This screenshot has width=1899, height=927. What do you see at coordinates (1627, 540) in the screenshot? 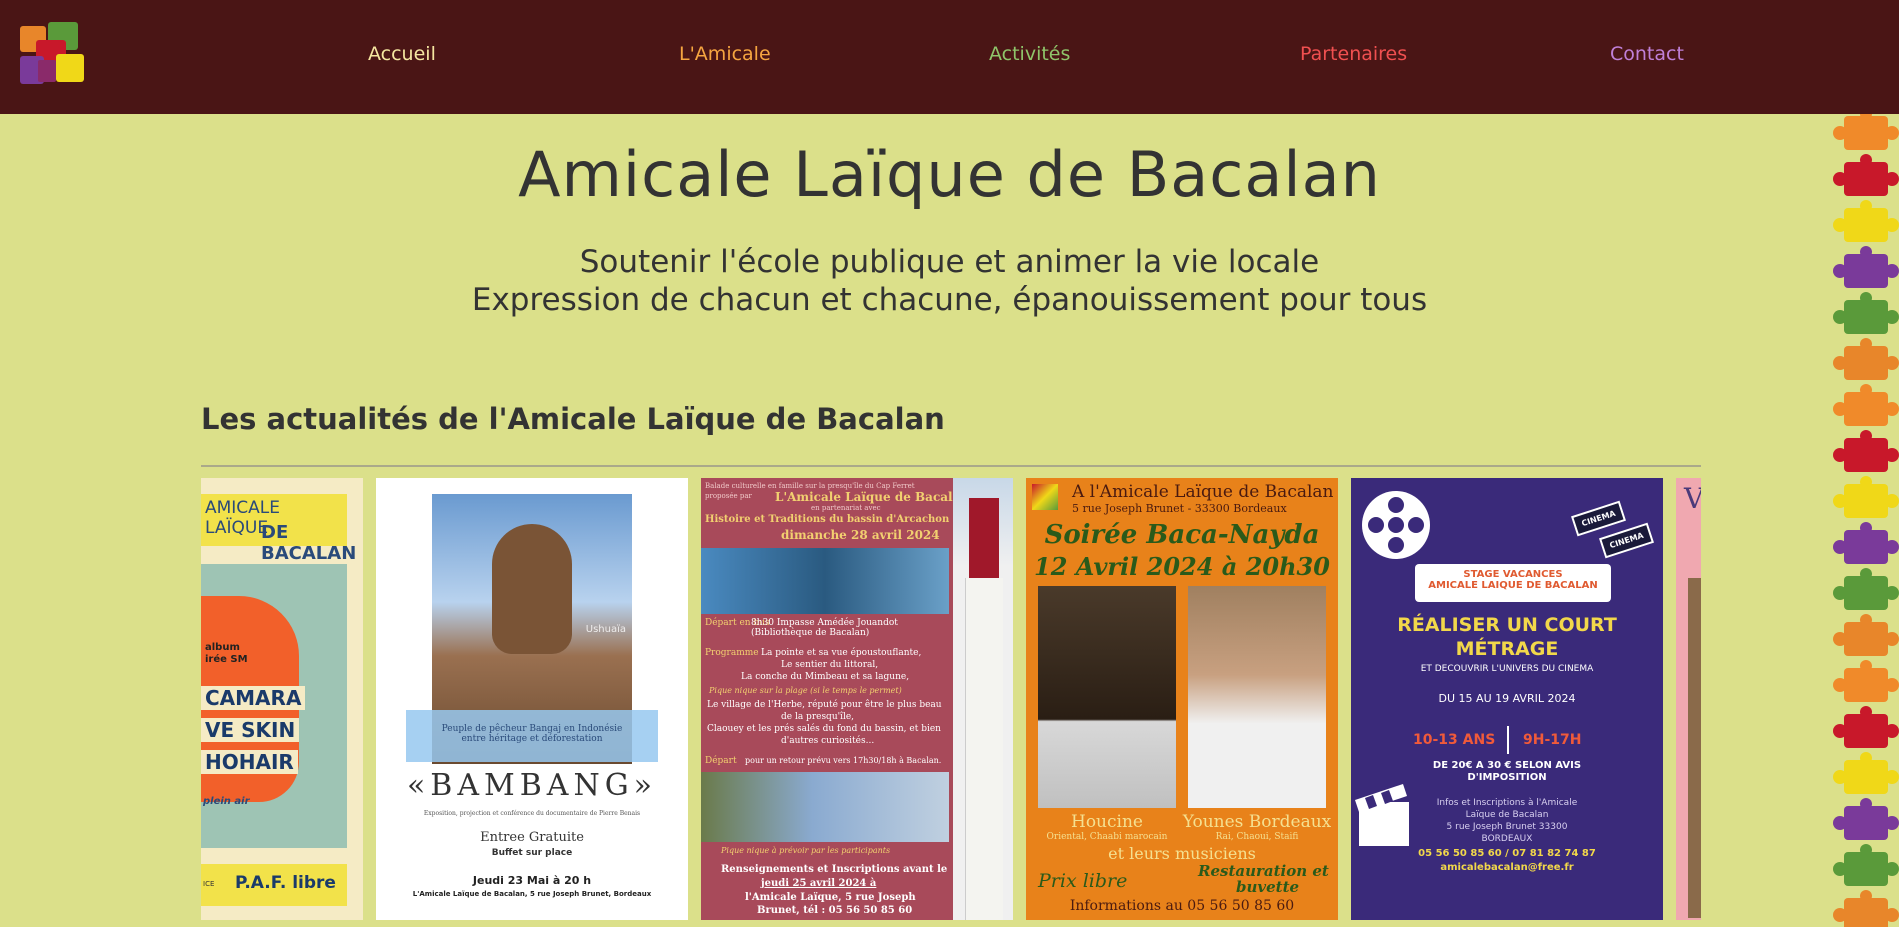
I see `poster-5-badge-2: CINEMA` at bounding box center [1627, 540].